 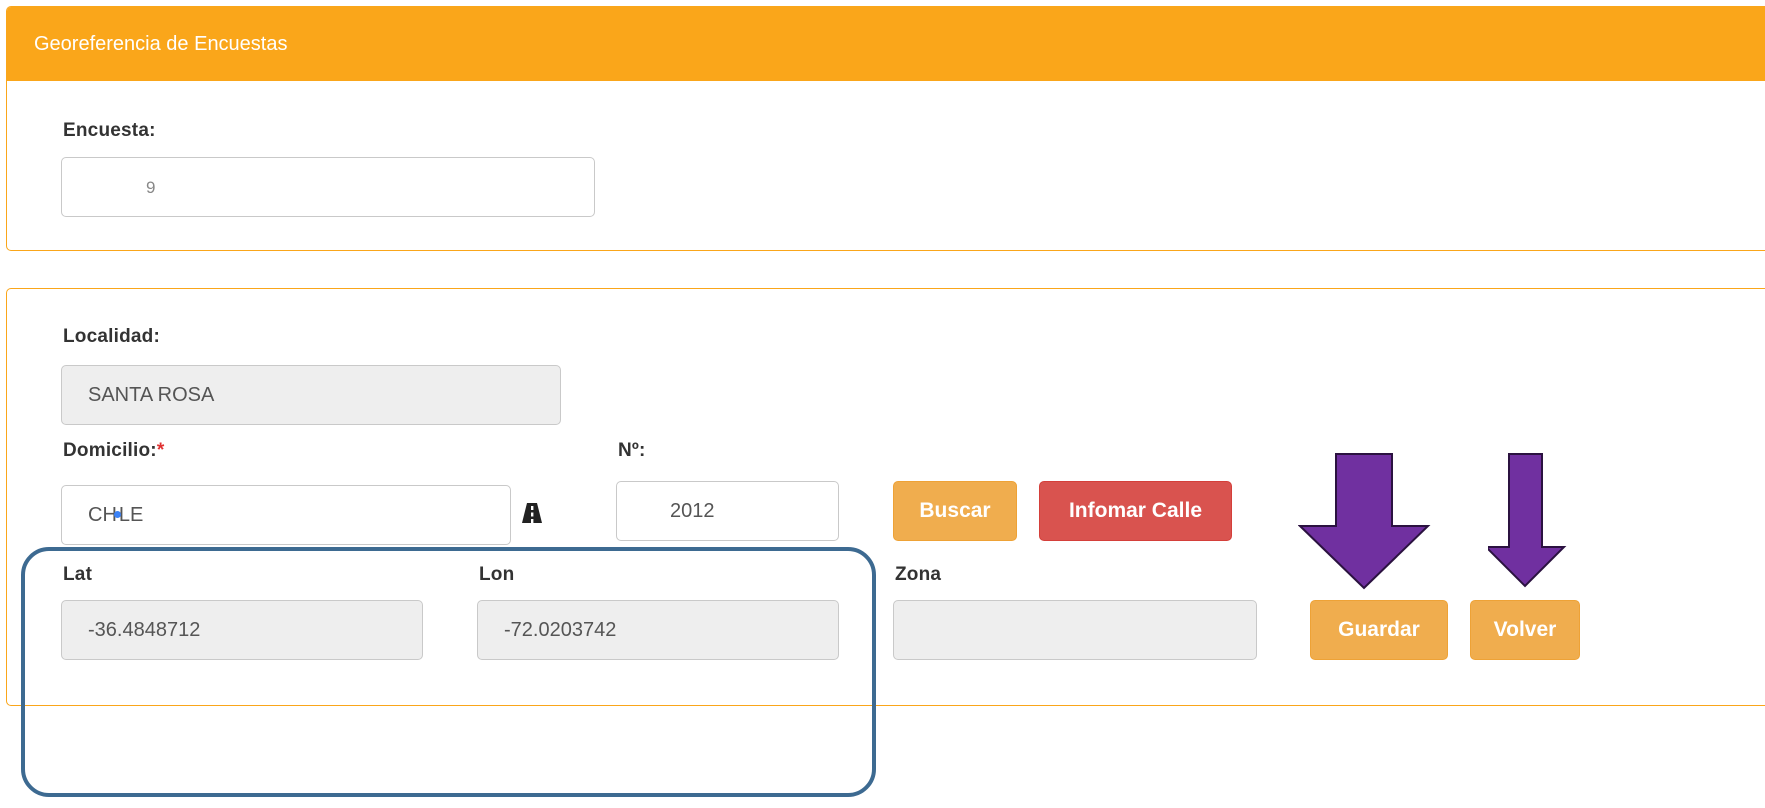 What do you see at coordinates (151, 187) in the screenshot?
I see `encuesta-value: 9` at bounding box center [151, 187].